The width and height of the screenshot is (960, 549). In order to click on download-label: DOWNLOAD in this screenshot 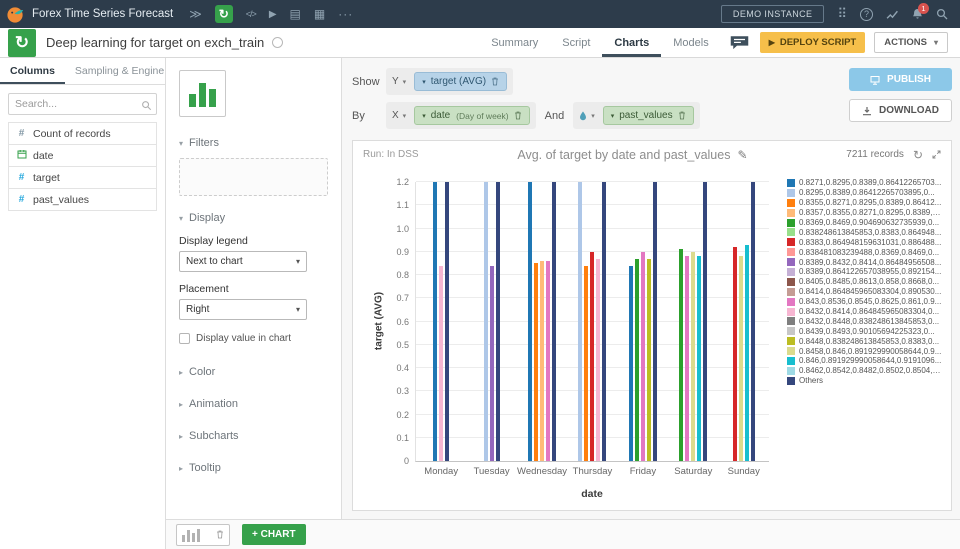, I will do `click(909, 110)`.